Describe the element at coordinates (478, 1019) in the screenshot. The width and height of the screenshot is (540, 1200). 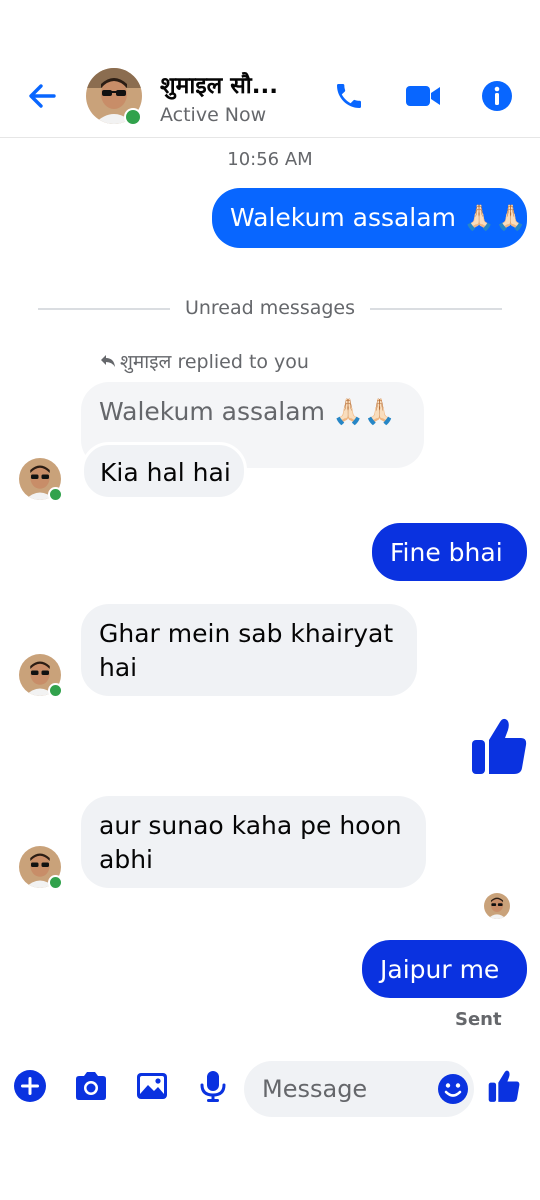
I see `delivery-status: Sent` at that location.